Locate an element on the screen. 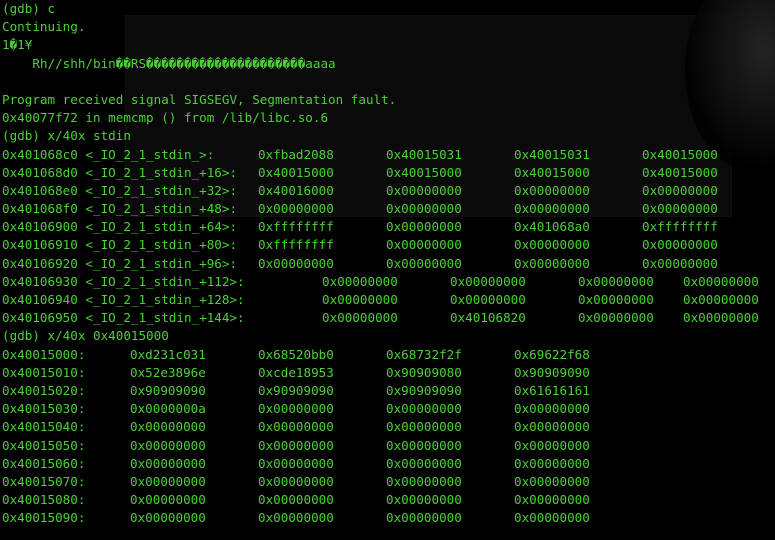  memory-address-label: 0x40015010: is located at coordinates (44, 372).